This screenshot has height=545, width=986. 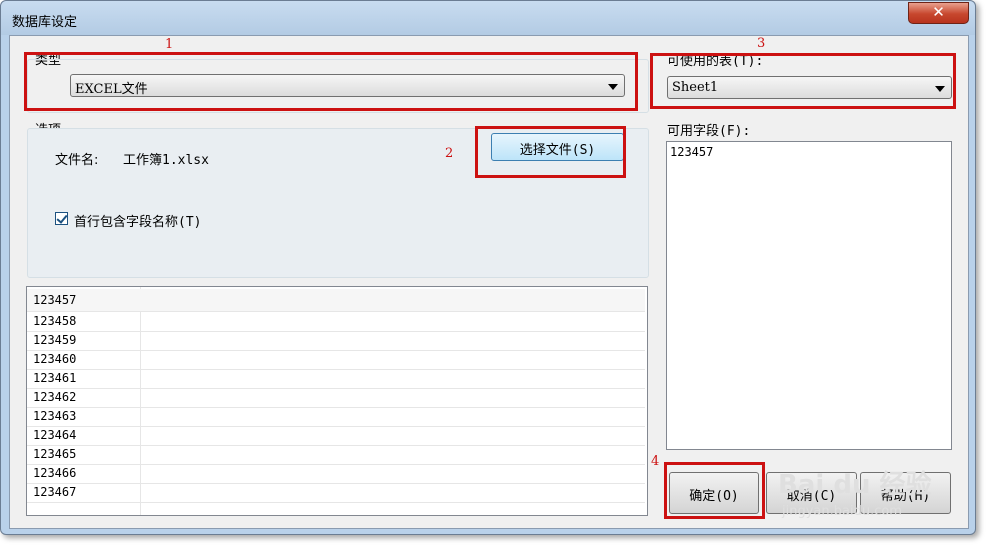 I want to click on dialog-title: 数据库设定, so click(x=45, y=22).